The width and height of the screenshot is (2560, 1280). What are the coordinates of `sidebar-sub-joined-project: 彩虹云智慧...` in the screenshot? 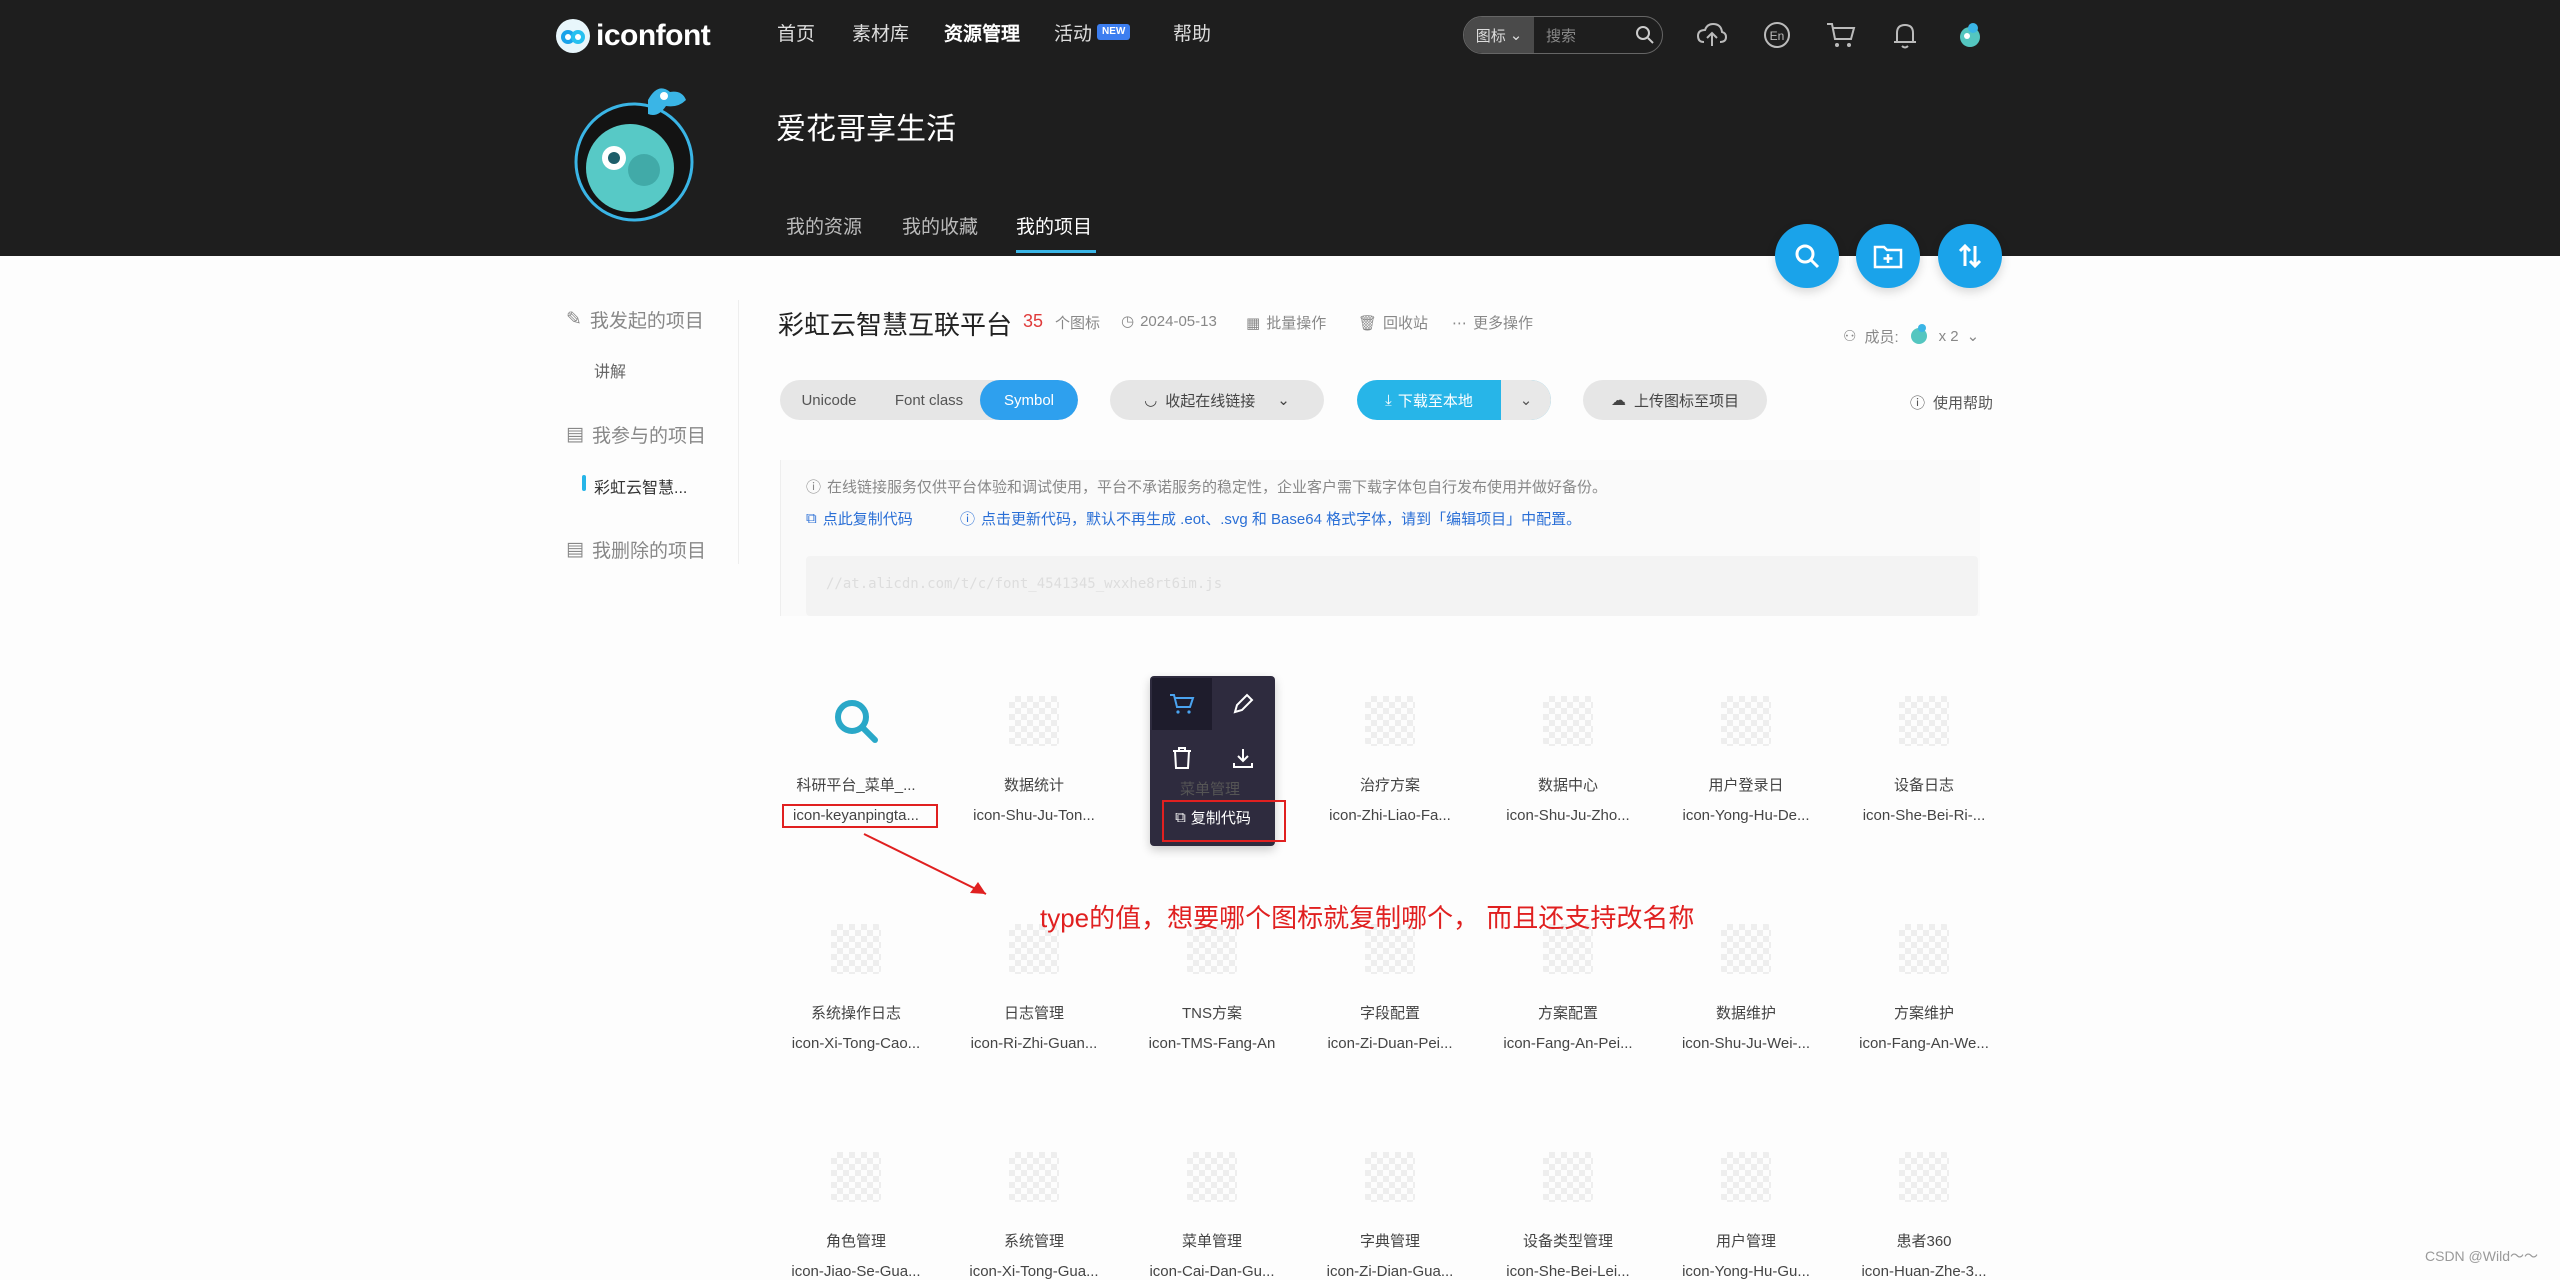 It's located at (640, 486).